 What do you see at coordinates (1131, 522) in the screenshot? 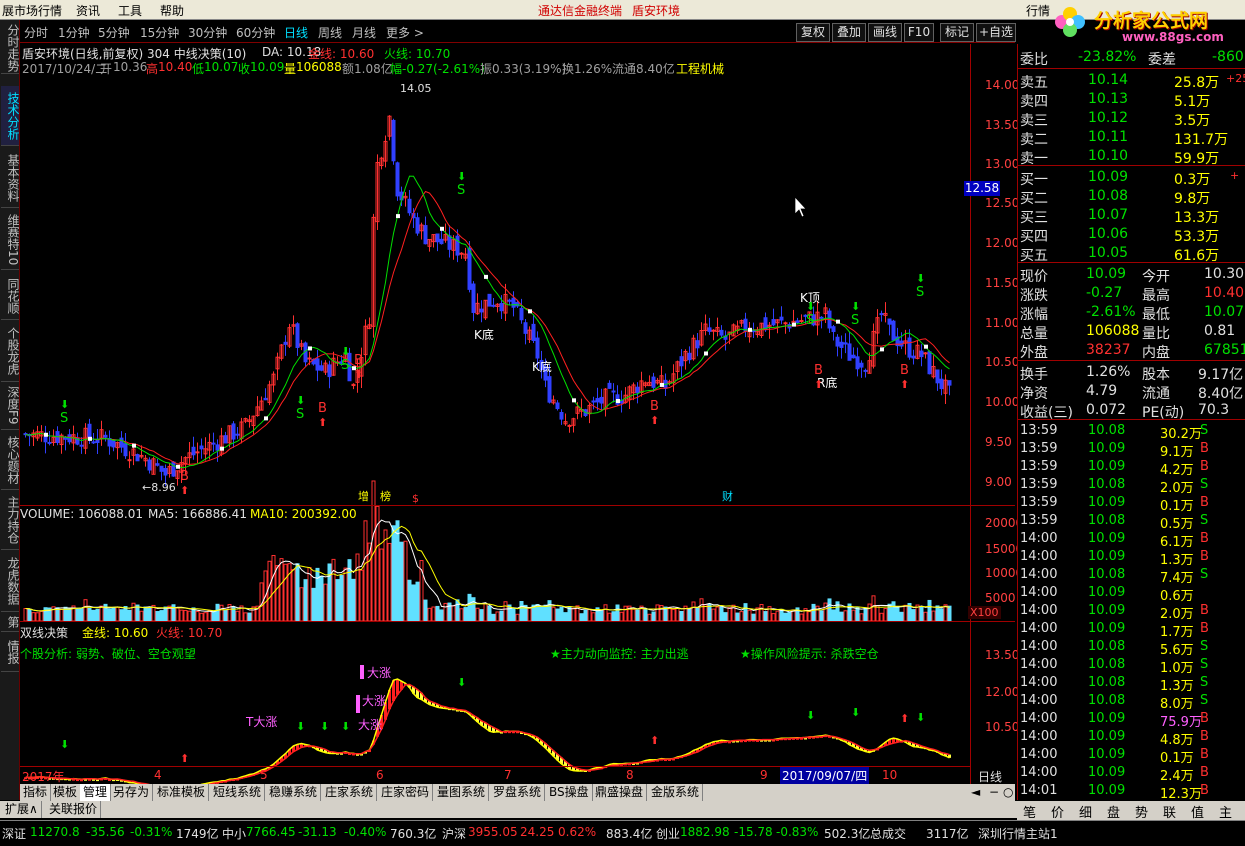
I see `tick-row: 13:59 10.08 0.5万 S` at bounding box center [1131, 522].